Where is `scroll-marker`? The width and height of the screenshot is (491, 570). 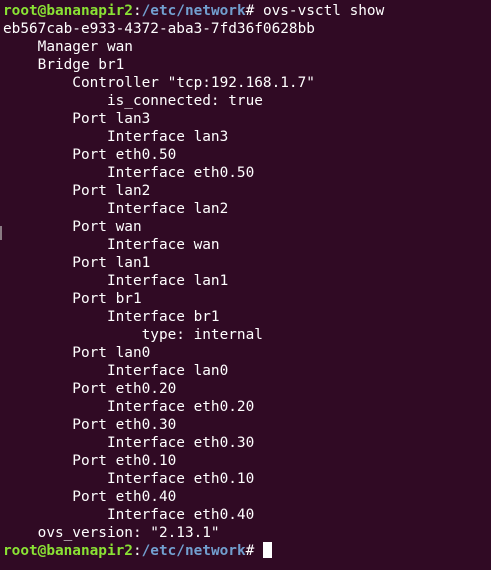
scroll-marker is located at coordinates (1, 233).